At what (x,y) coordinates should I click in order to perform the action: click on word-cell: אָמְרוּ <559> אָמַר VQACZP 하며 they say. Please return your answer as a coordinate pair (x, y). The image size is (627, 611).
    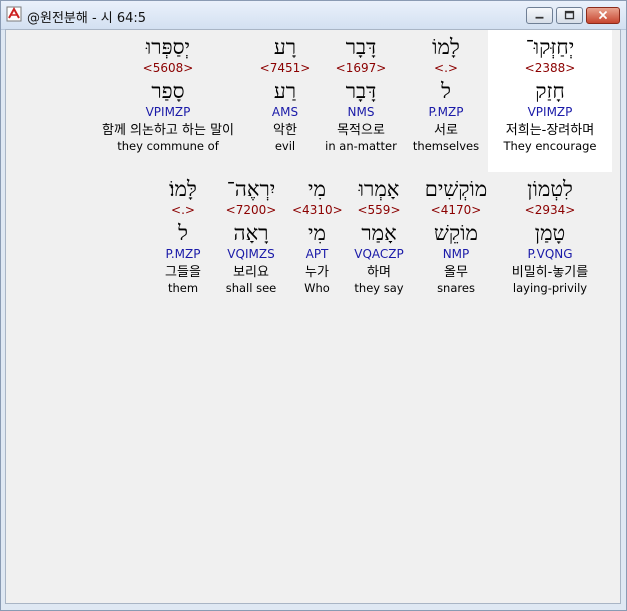
    Looking at the image, I should click on (379, 235).